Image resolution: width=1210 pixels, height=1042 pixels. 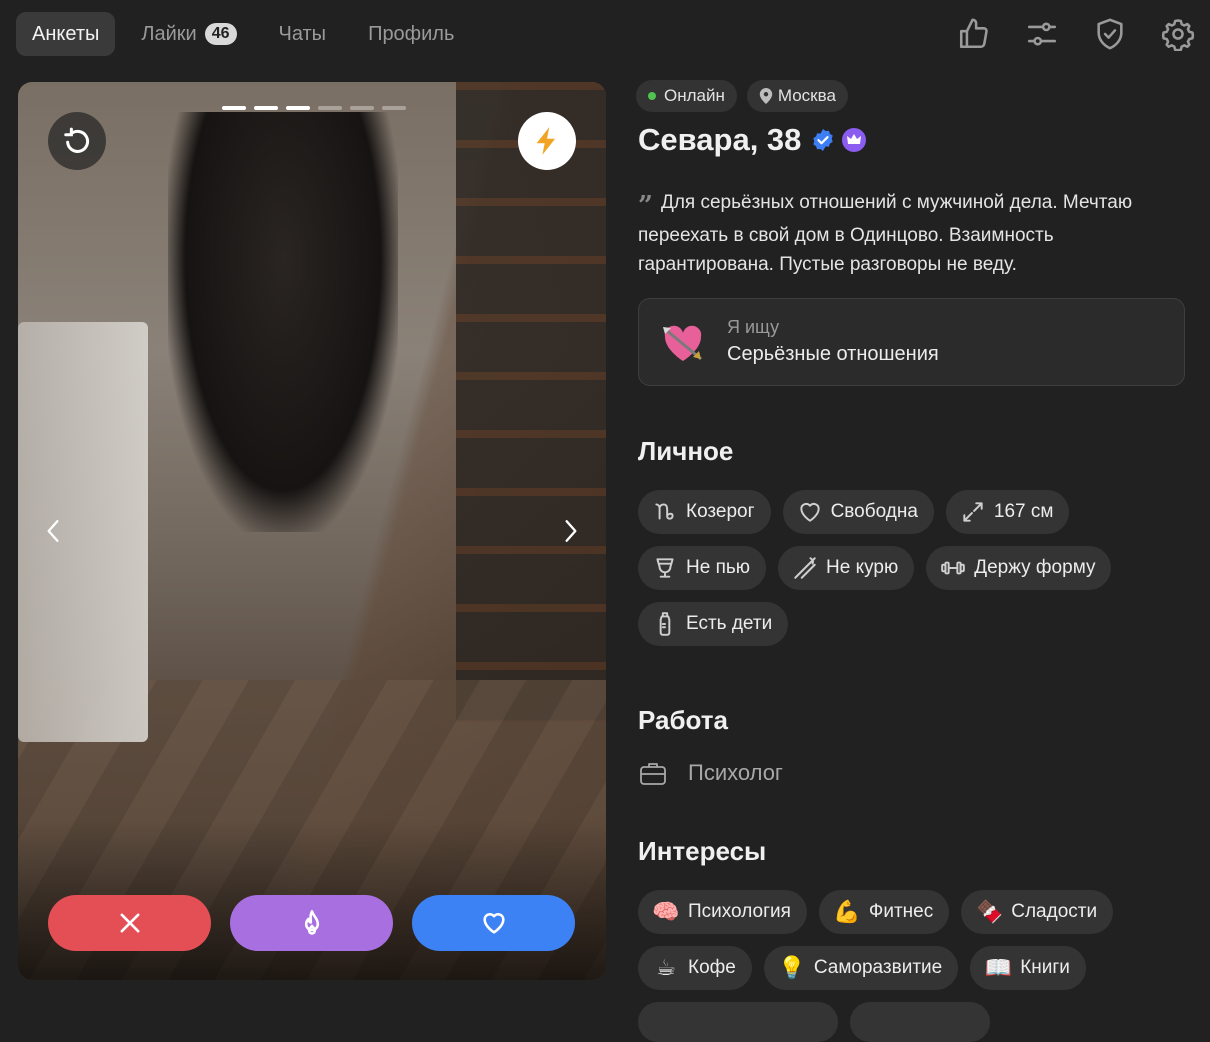 What do you see at coordinates (874, 511) in the screenshot?
I see `tag-label: Свободна` at bounding box center [874, 511].